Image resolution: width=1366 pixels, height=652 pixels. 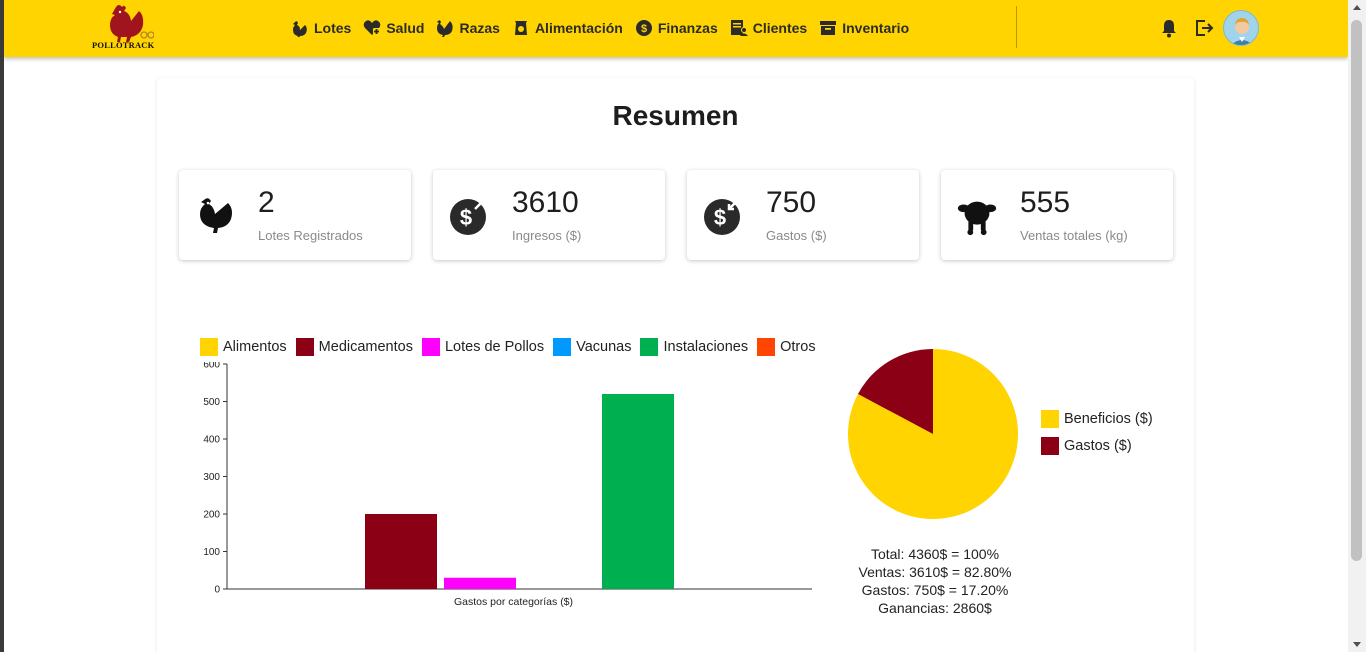 I want to click on avatar, so click(x=1241, y=28).